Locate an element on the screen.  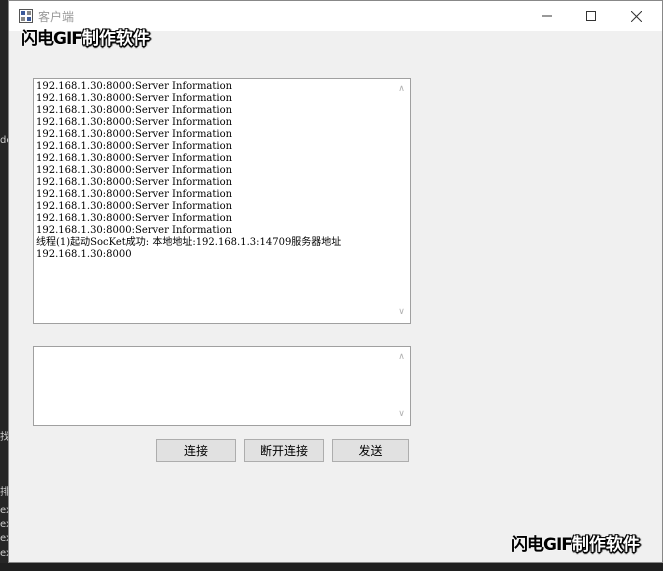
send-button: 发送 is located at coordinates (370, 450).